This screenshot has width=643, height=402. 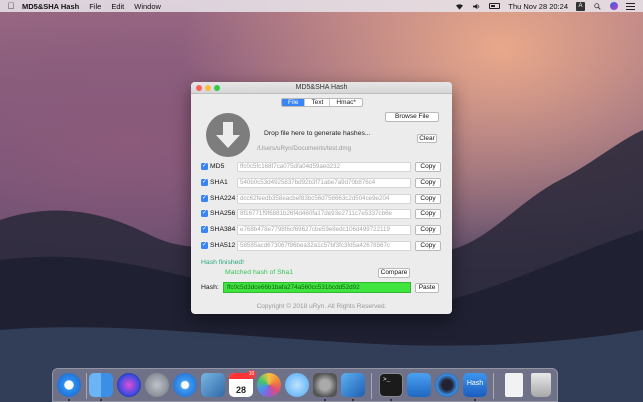 What do you see at coordinates (297, 385) in the screenshot?
I see `messages-app-icon` at bounding box center [297, 385].